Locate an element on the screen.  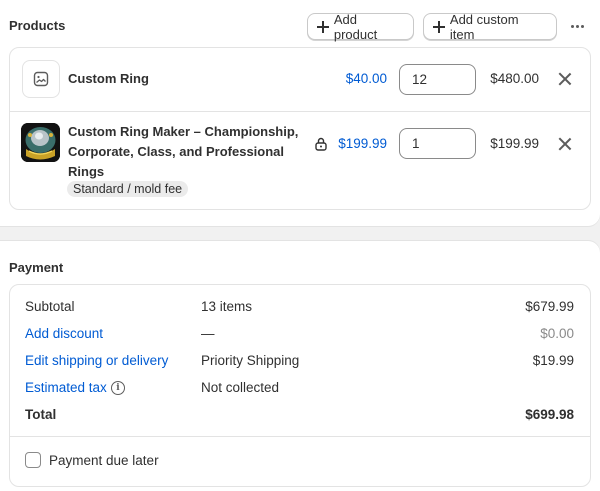
subtotal-value: $679.99 is located at coordinates (549, 306).